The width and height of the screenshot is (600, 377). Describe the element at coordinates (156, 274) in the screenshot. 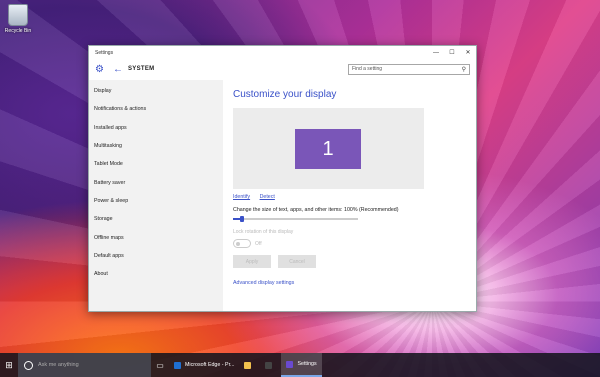

I see `sidebar-item-about: About` at that location.